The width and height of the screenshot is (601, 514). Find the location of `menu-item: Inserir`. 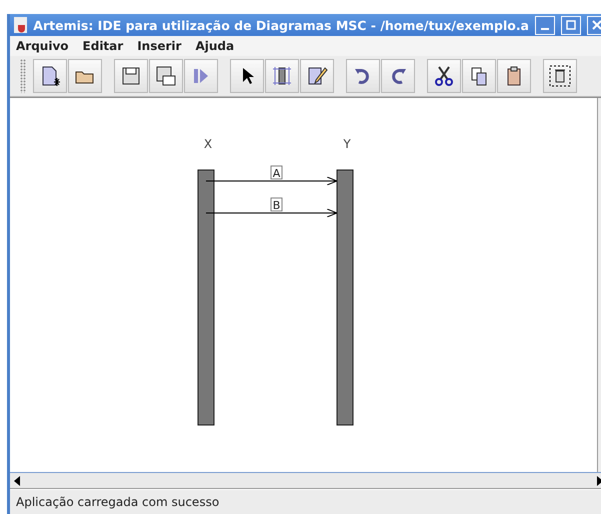

menu-item: Inserir is located at coordinates (159, 46).